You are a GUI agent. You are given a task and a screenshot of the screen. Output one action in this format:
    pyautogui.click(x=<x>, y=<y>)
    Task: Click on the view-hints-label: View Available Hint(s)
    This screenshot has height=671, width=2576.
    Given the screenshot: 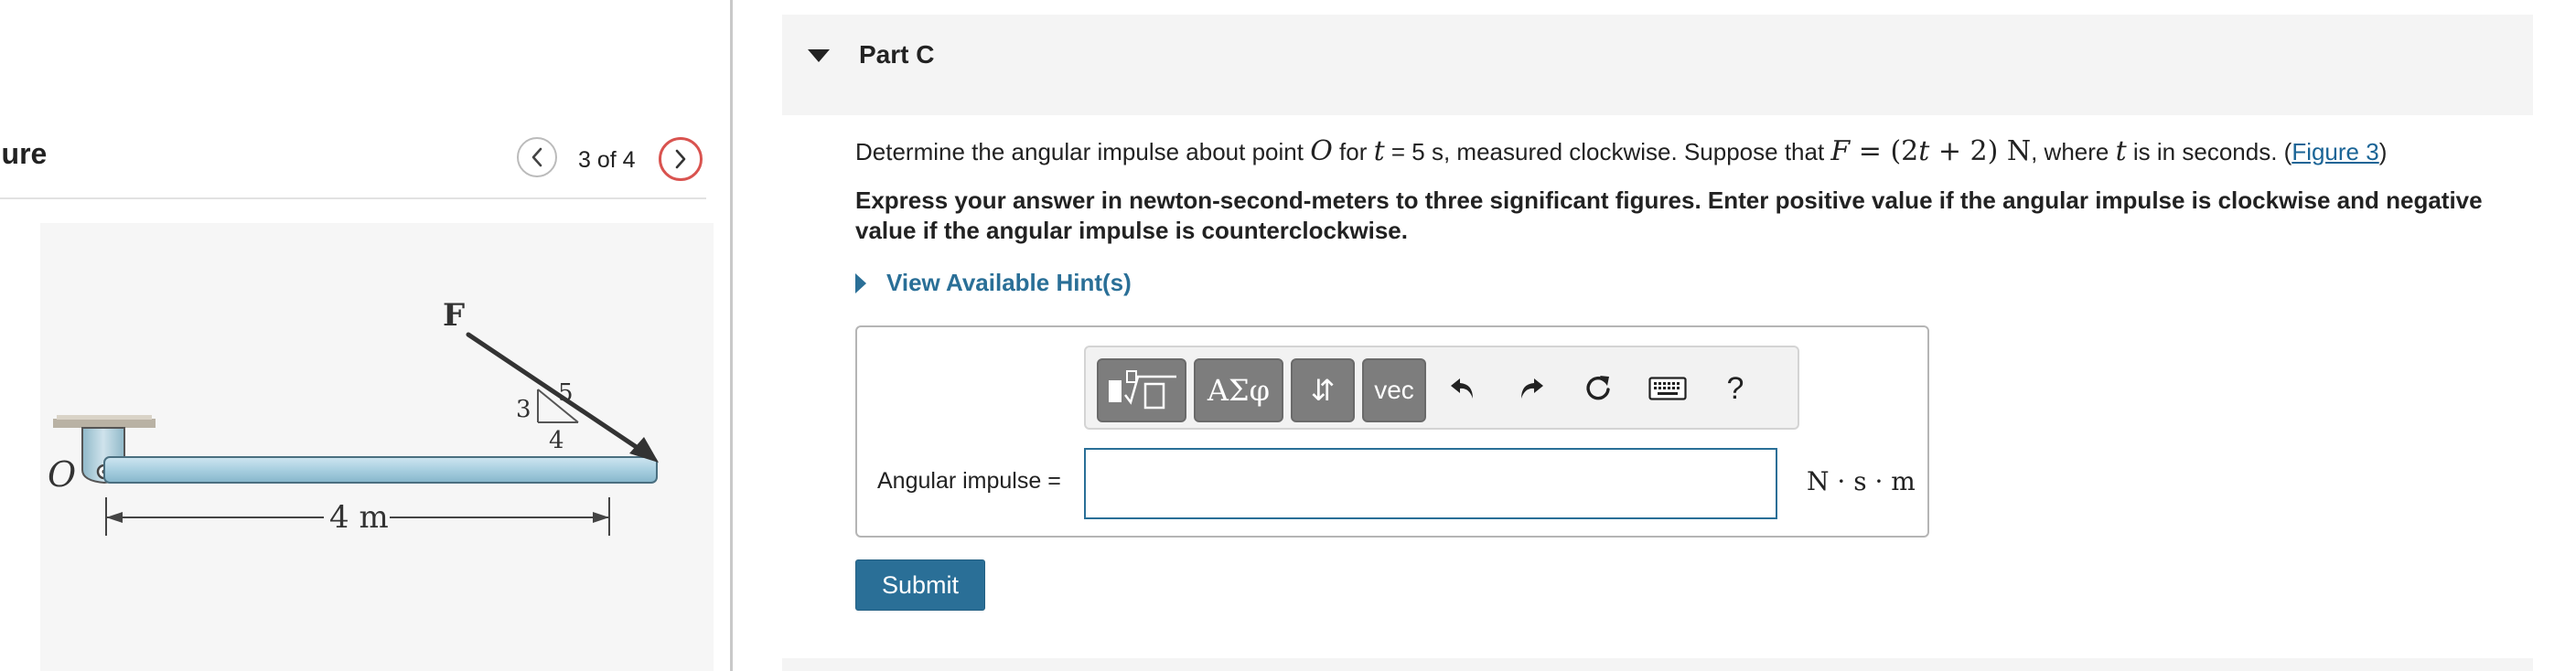 What is the action you would take?
    pyautogui.click(x=1009, y=283)
    